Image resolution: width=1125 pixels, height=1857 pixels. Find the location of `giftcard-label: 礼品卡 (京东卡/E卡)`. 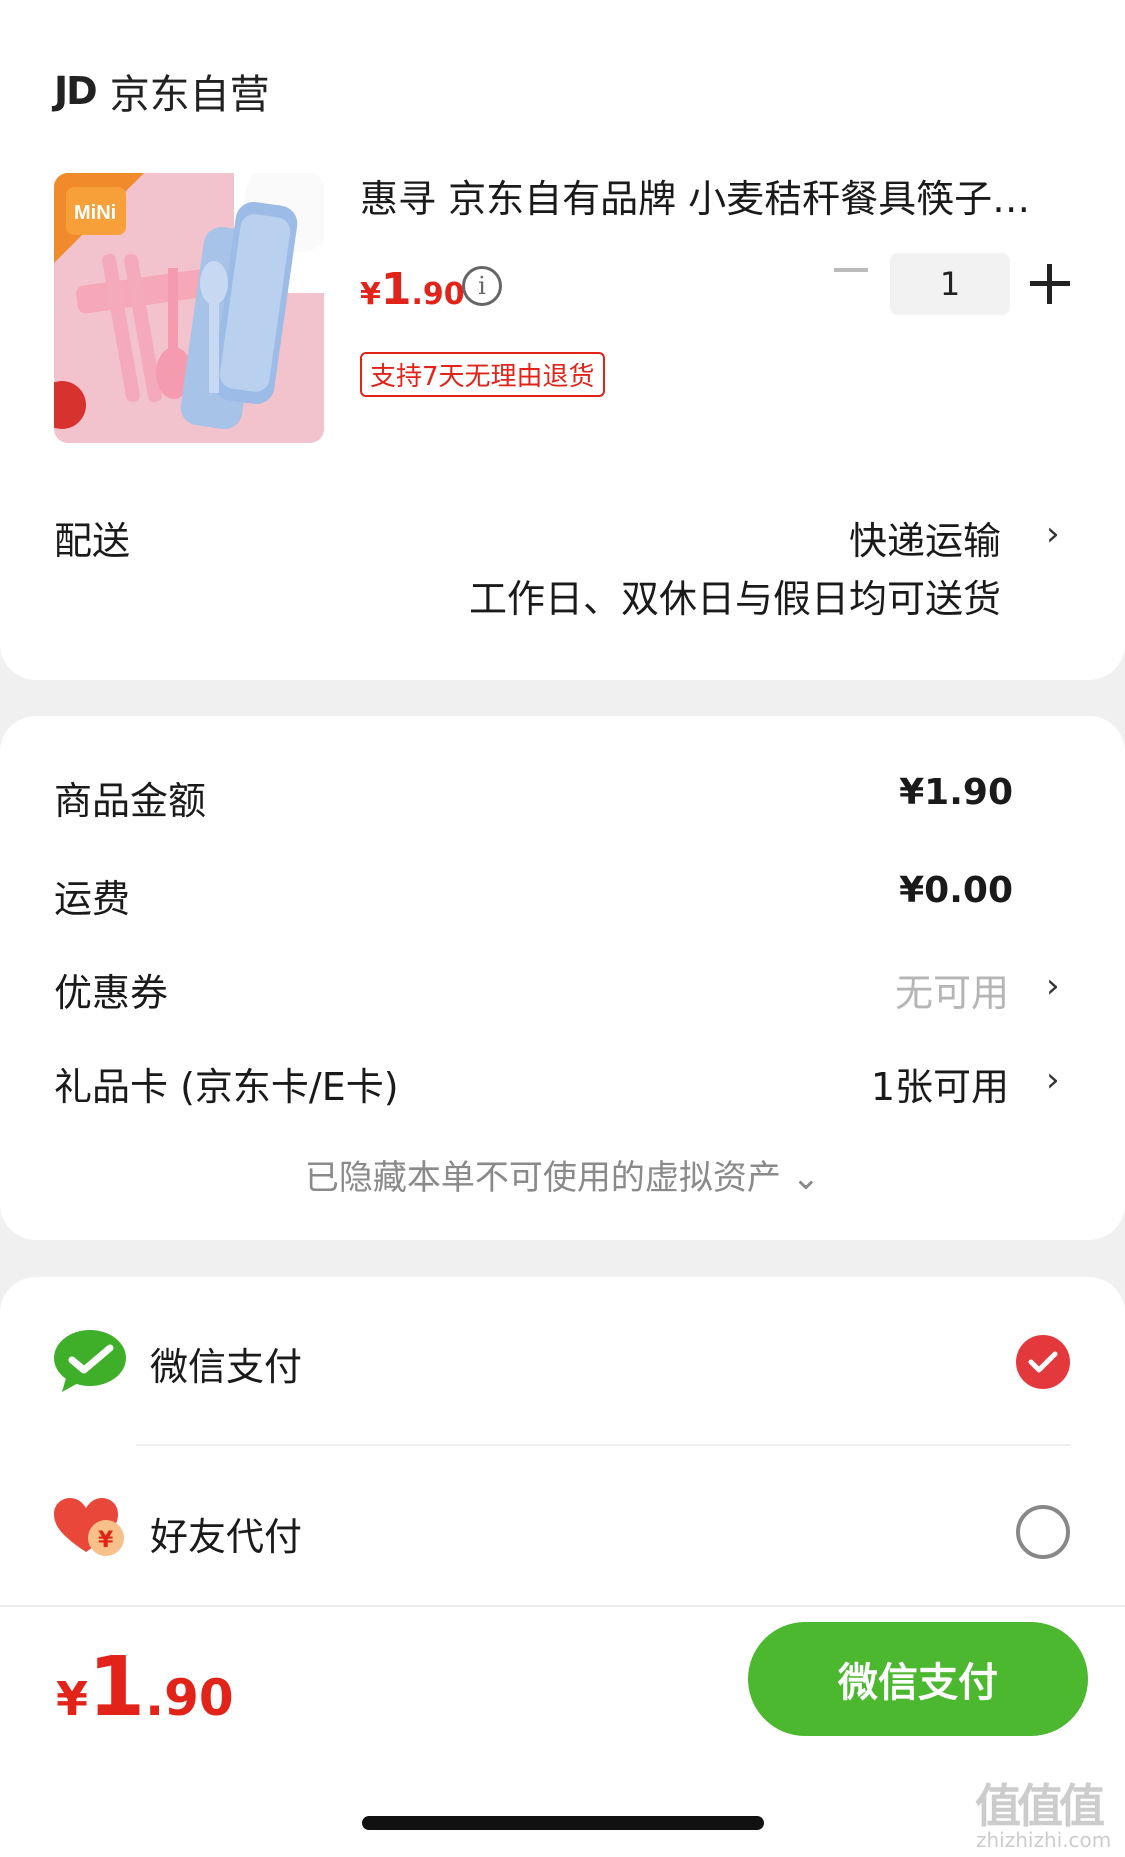

giftcard-label: 礼品卡 (京东卡/E卡) is located at coordinates (226, 1083).